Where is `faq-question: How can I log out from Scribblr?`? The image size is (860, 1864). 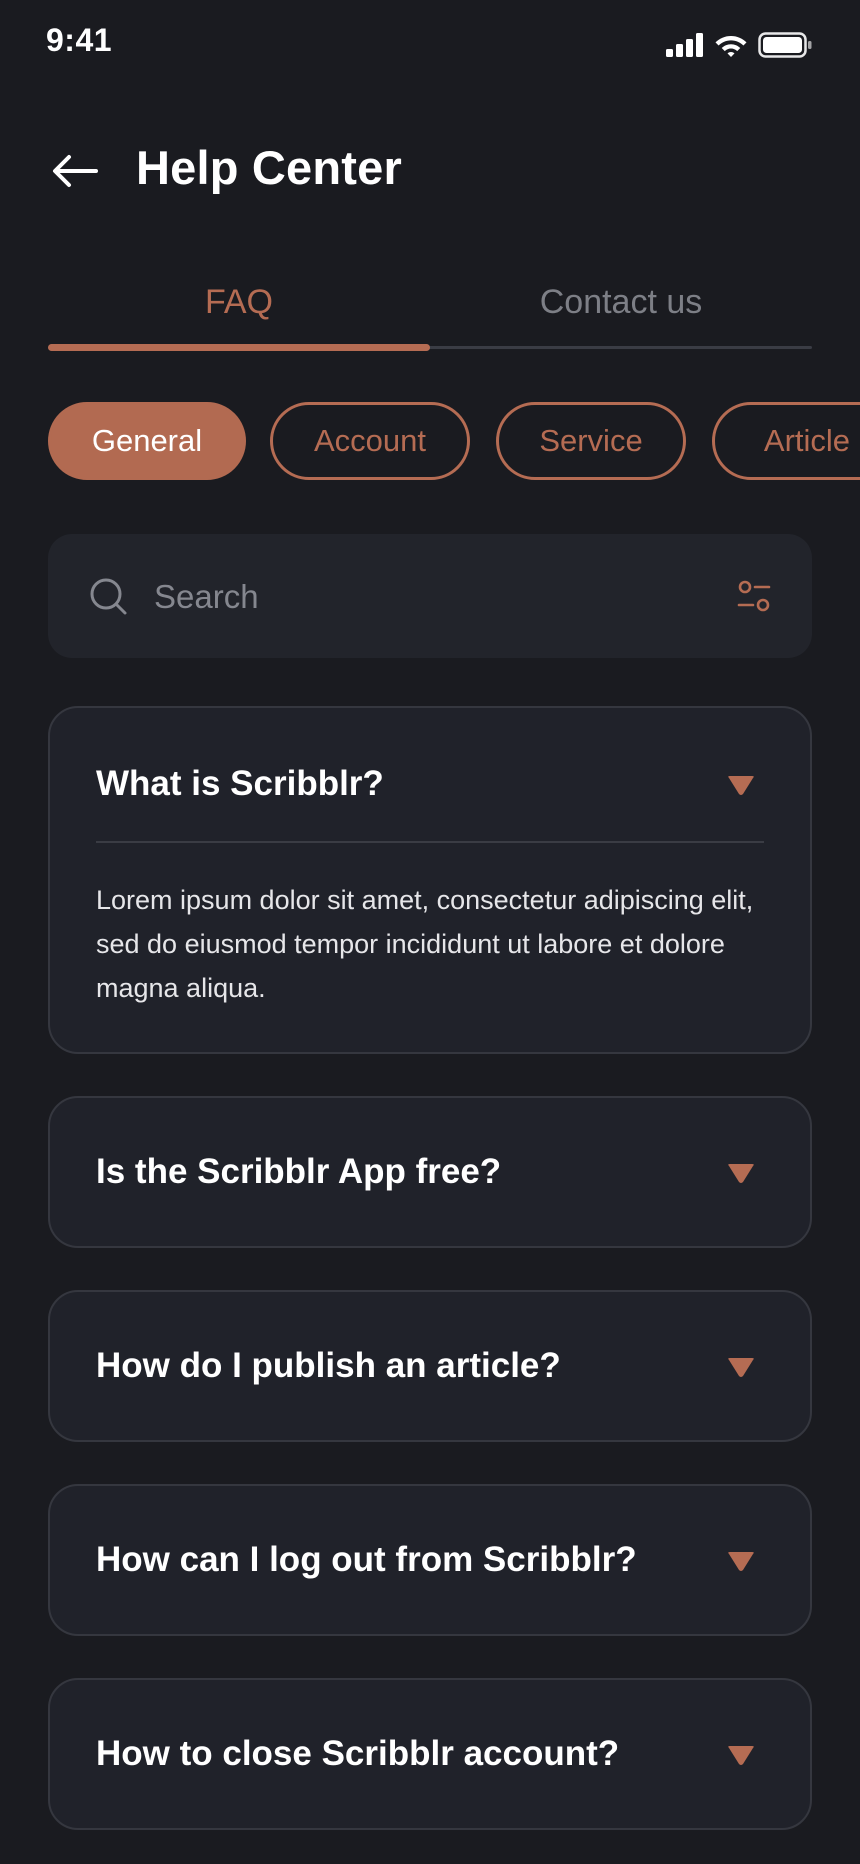 faq-question: How can I log out from Scribblr? is located at coordinates (403, 1560).